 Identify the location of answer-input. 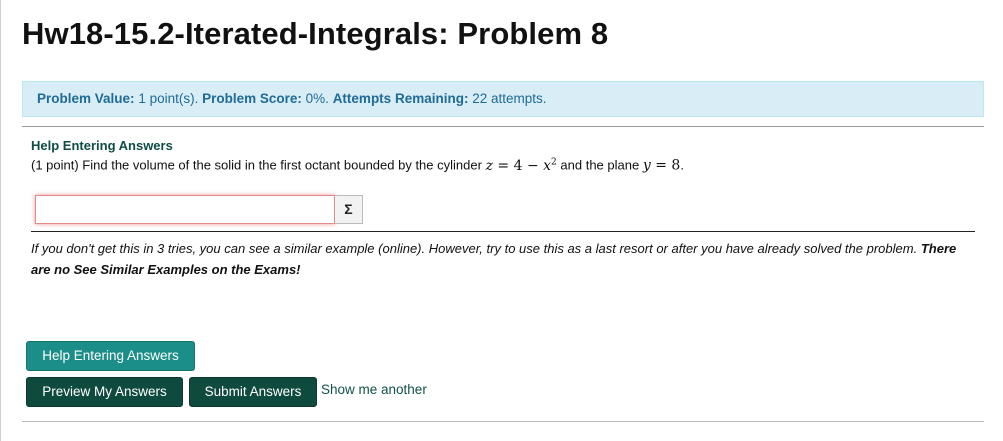
(185, 209).